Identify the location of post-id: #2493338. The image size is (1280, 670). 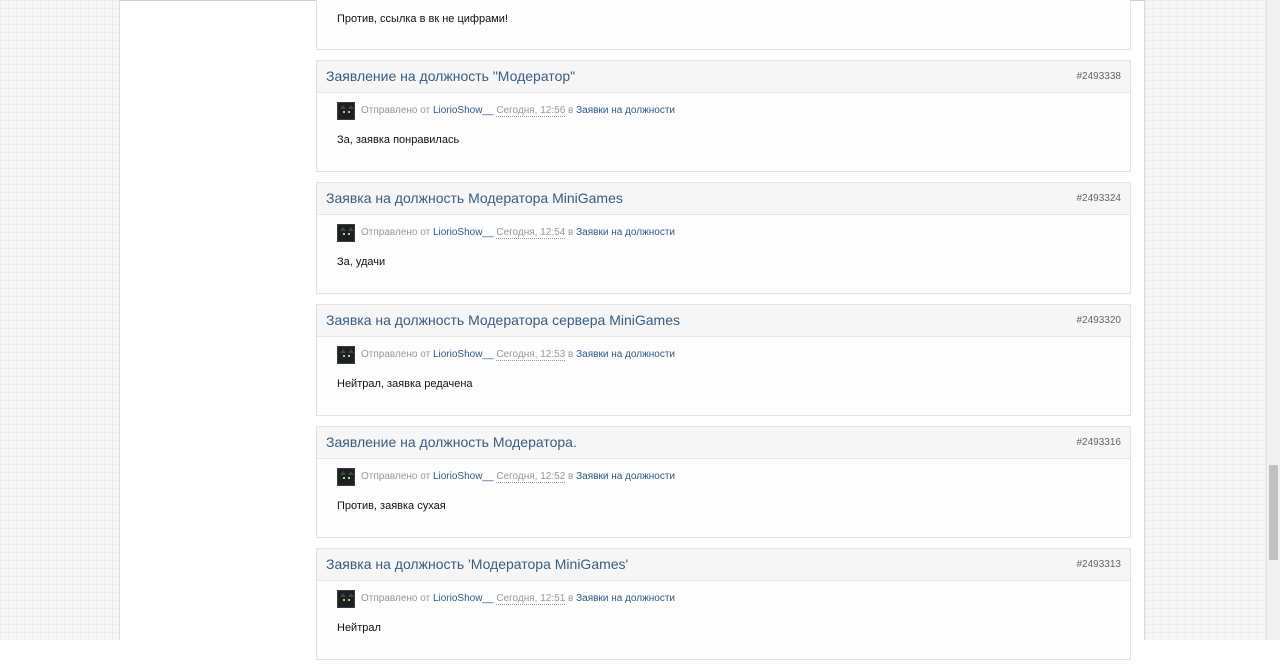
(1099, 76).